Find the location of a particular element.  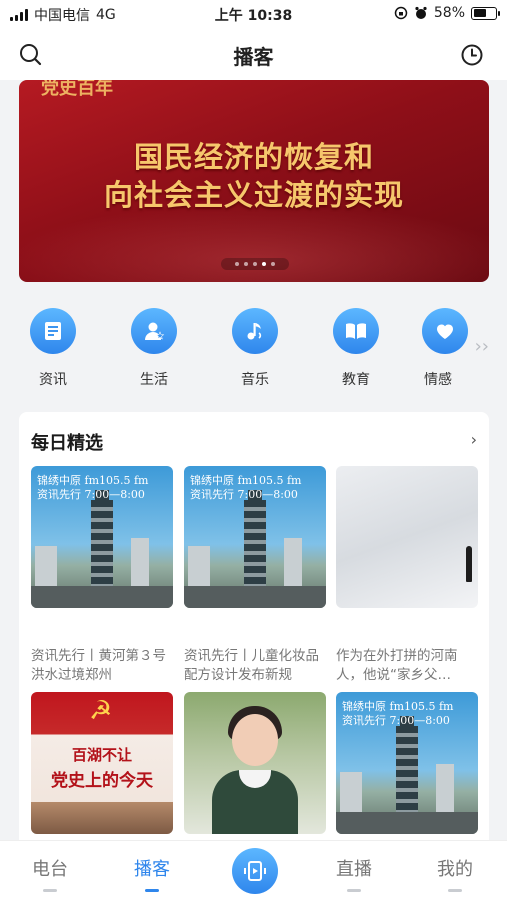

banner-pagination is located at coordinates (255, 264).